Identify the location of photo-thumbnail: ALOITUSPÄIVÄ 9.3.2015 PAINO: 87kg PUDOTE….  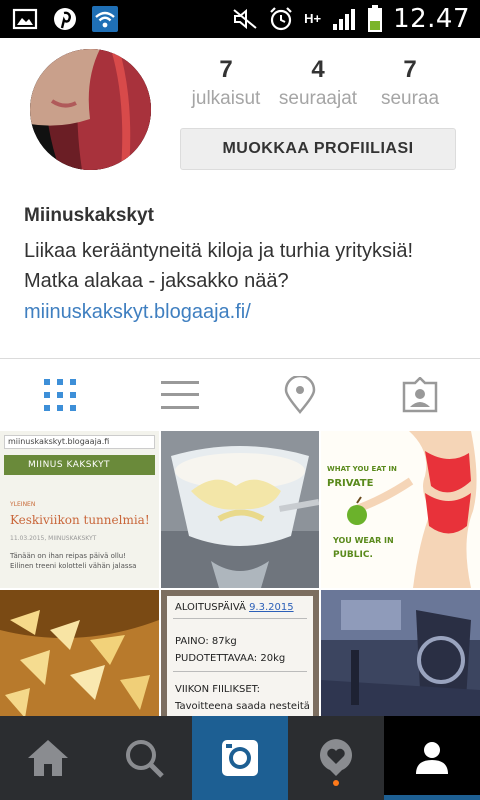
(240, 653).